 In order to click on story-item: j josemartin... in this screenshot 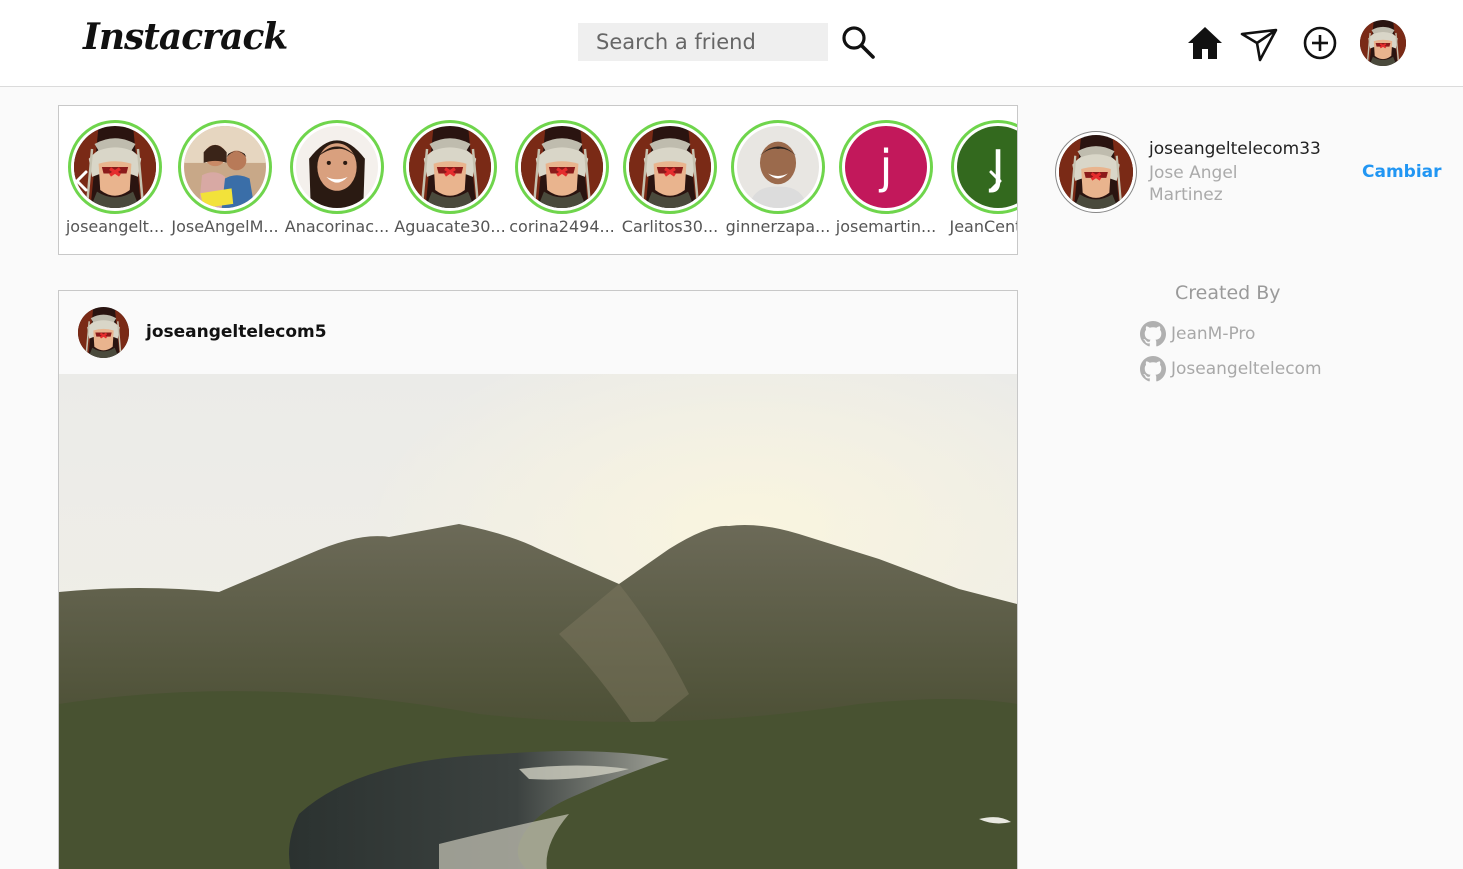, I will do `click(886, 178)`.